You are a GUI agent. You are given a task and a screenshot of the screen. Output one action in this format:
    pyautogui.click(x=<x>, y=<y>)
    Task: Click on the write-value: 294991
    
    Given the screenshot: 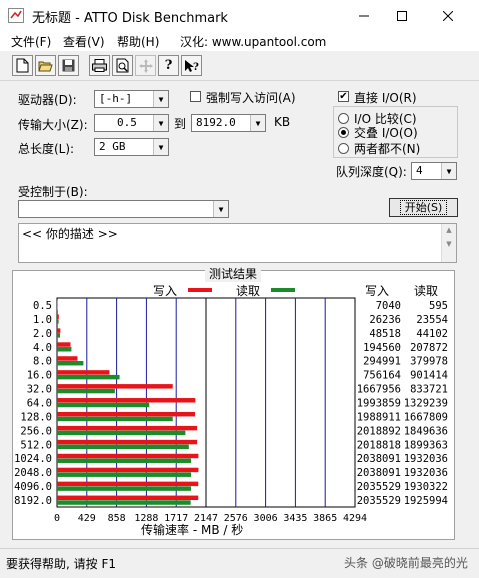 What is the action you would take?
    pyautogui.click(x=382, y=362)
    